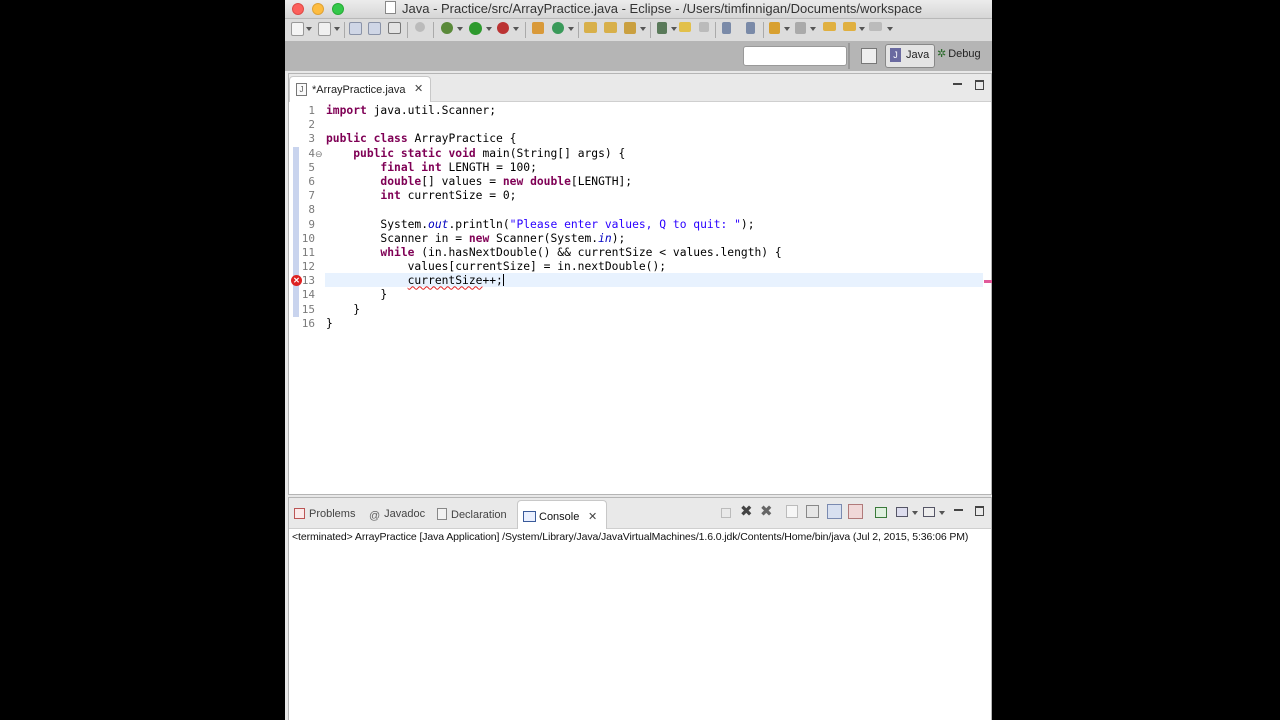 This screenshot has width=1280, height=720. Describe the element at coordinates (942, 513) in the screenshot. I see `open-console-dropdown-icon` at that location.